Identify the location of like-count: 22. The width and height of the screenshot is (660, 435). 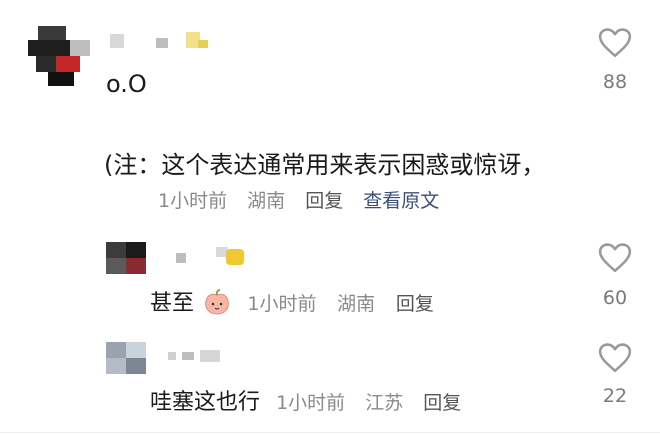
(615, 396).